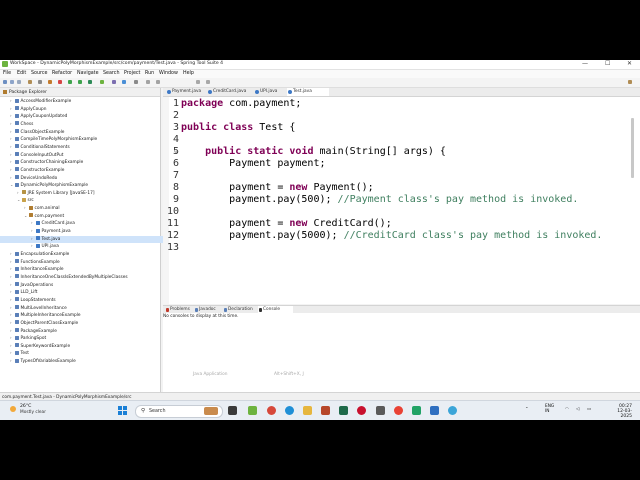  I want to click on forward-icon, so click(208, 82).